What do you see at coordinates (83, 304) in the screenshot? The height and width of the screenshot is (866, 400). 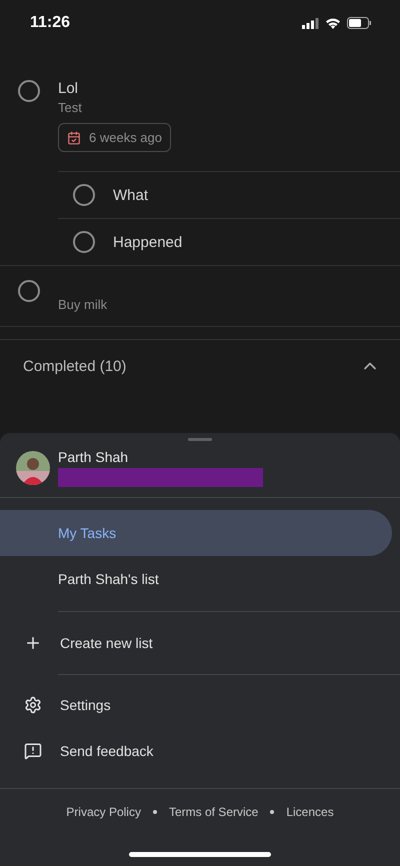 I see `task-notes: Buy milk` at bounding box center [83, 304].